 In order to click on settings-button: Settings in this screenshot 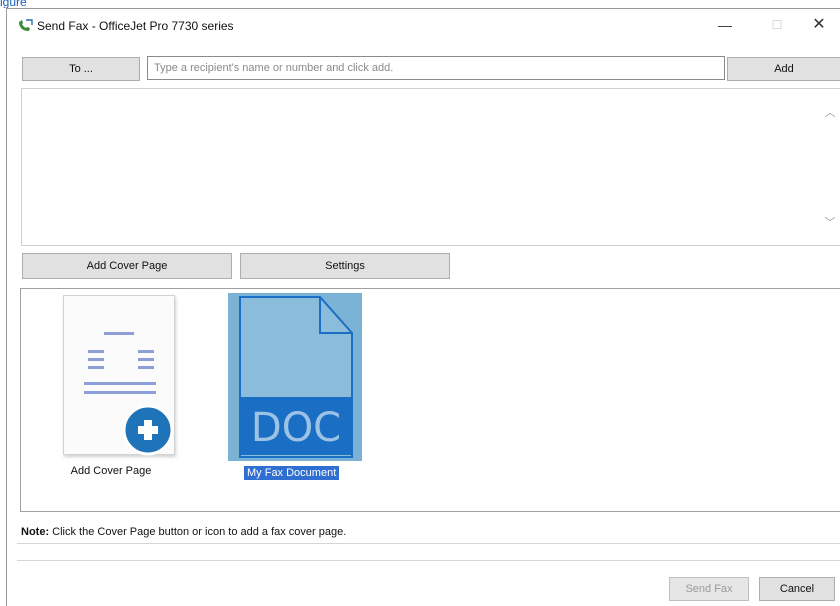, I will do `click(345, 266)`.